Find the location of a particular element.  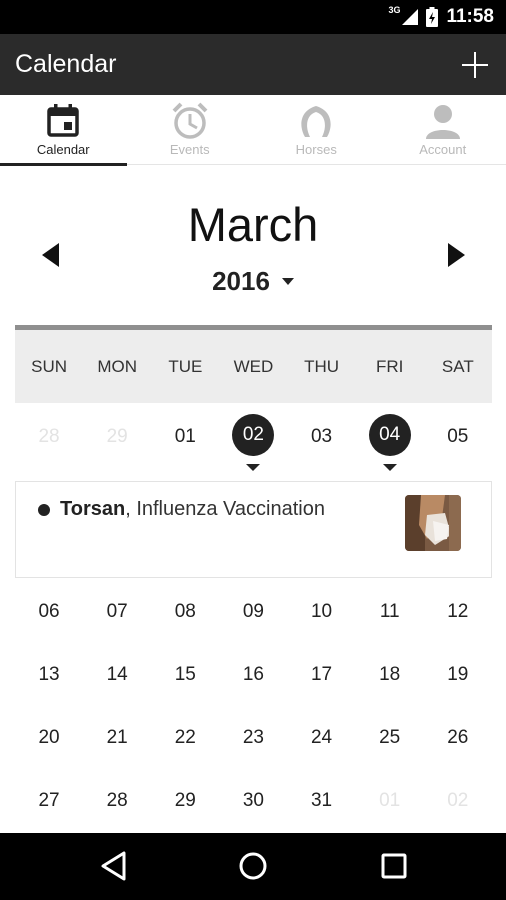

day-cell: 05 is located at coordinates (458, 437).